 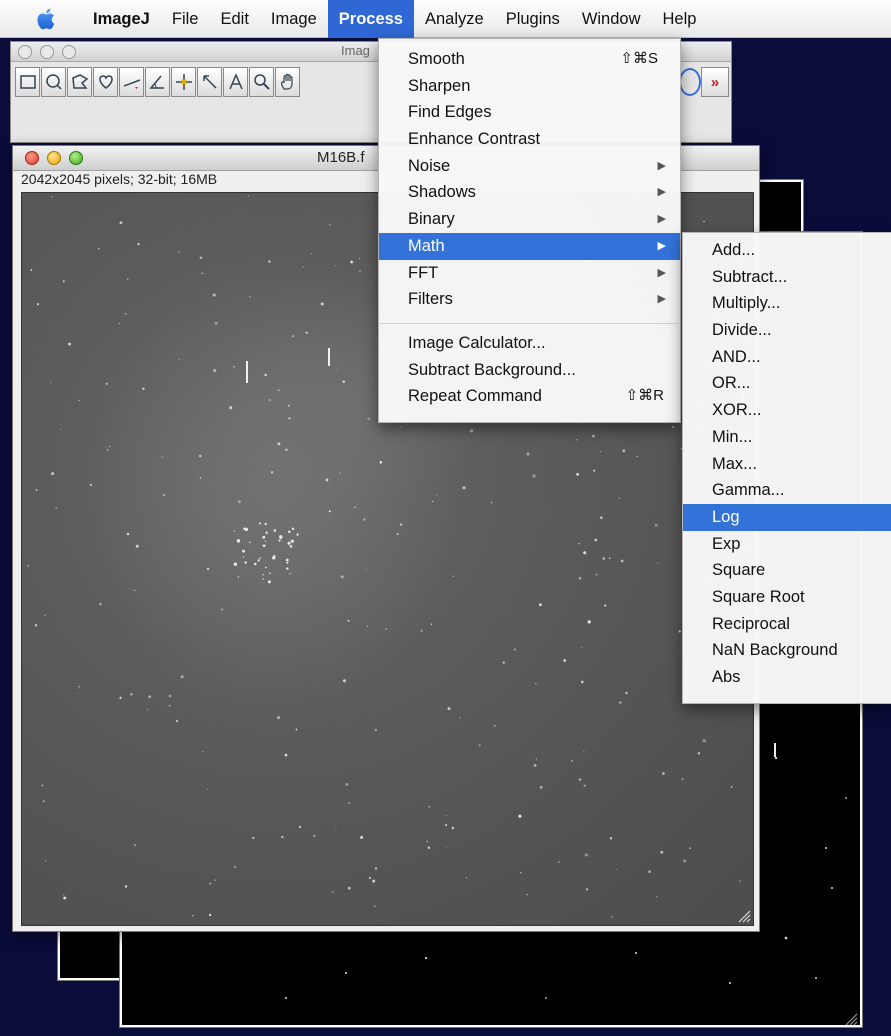 What do you see at coordinates (294, 19) in the screenshot?
I see `menu-image: Image` at bounding box center [294, 19].